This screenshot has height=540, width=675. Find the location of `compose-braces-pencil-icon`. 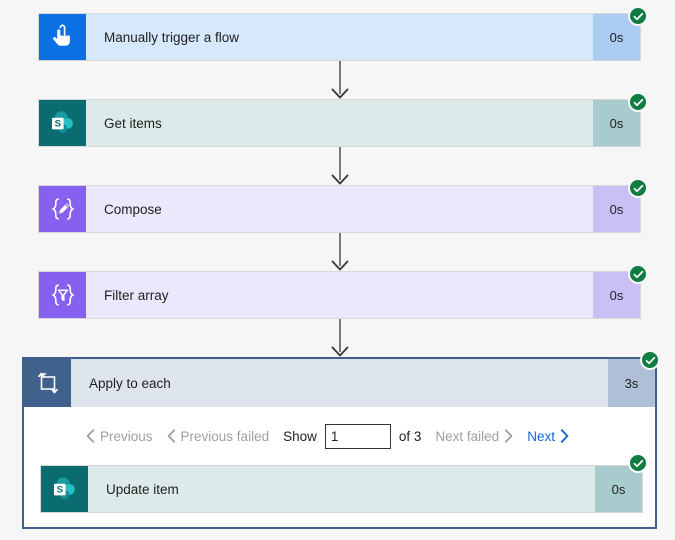

compose-braces-pencil-icon is located at coordinates (62, 209).